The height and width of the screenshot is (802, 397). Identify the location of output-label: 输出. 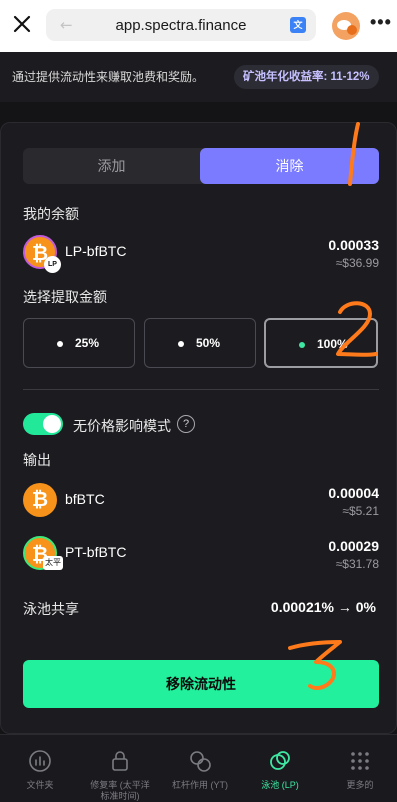
(37, 460).